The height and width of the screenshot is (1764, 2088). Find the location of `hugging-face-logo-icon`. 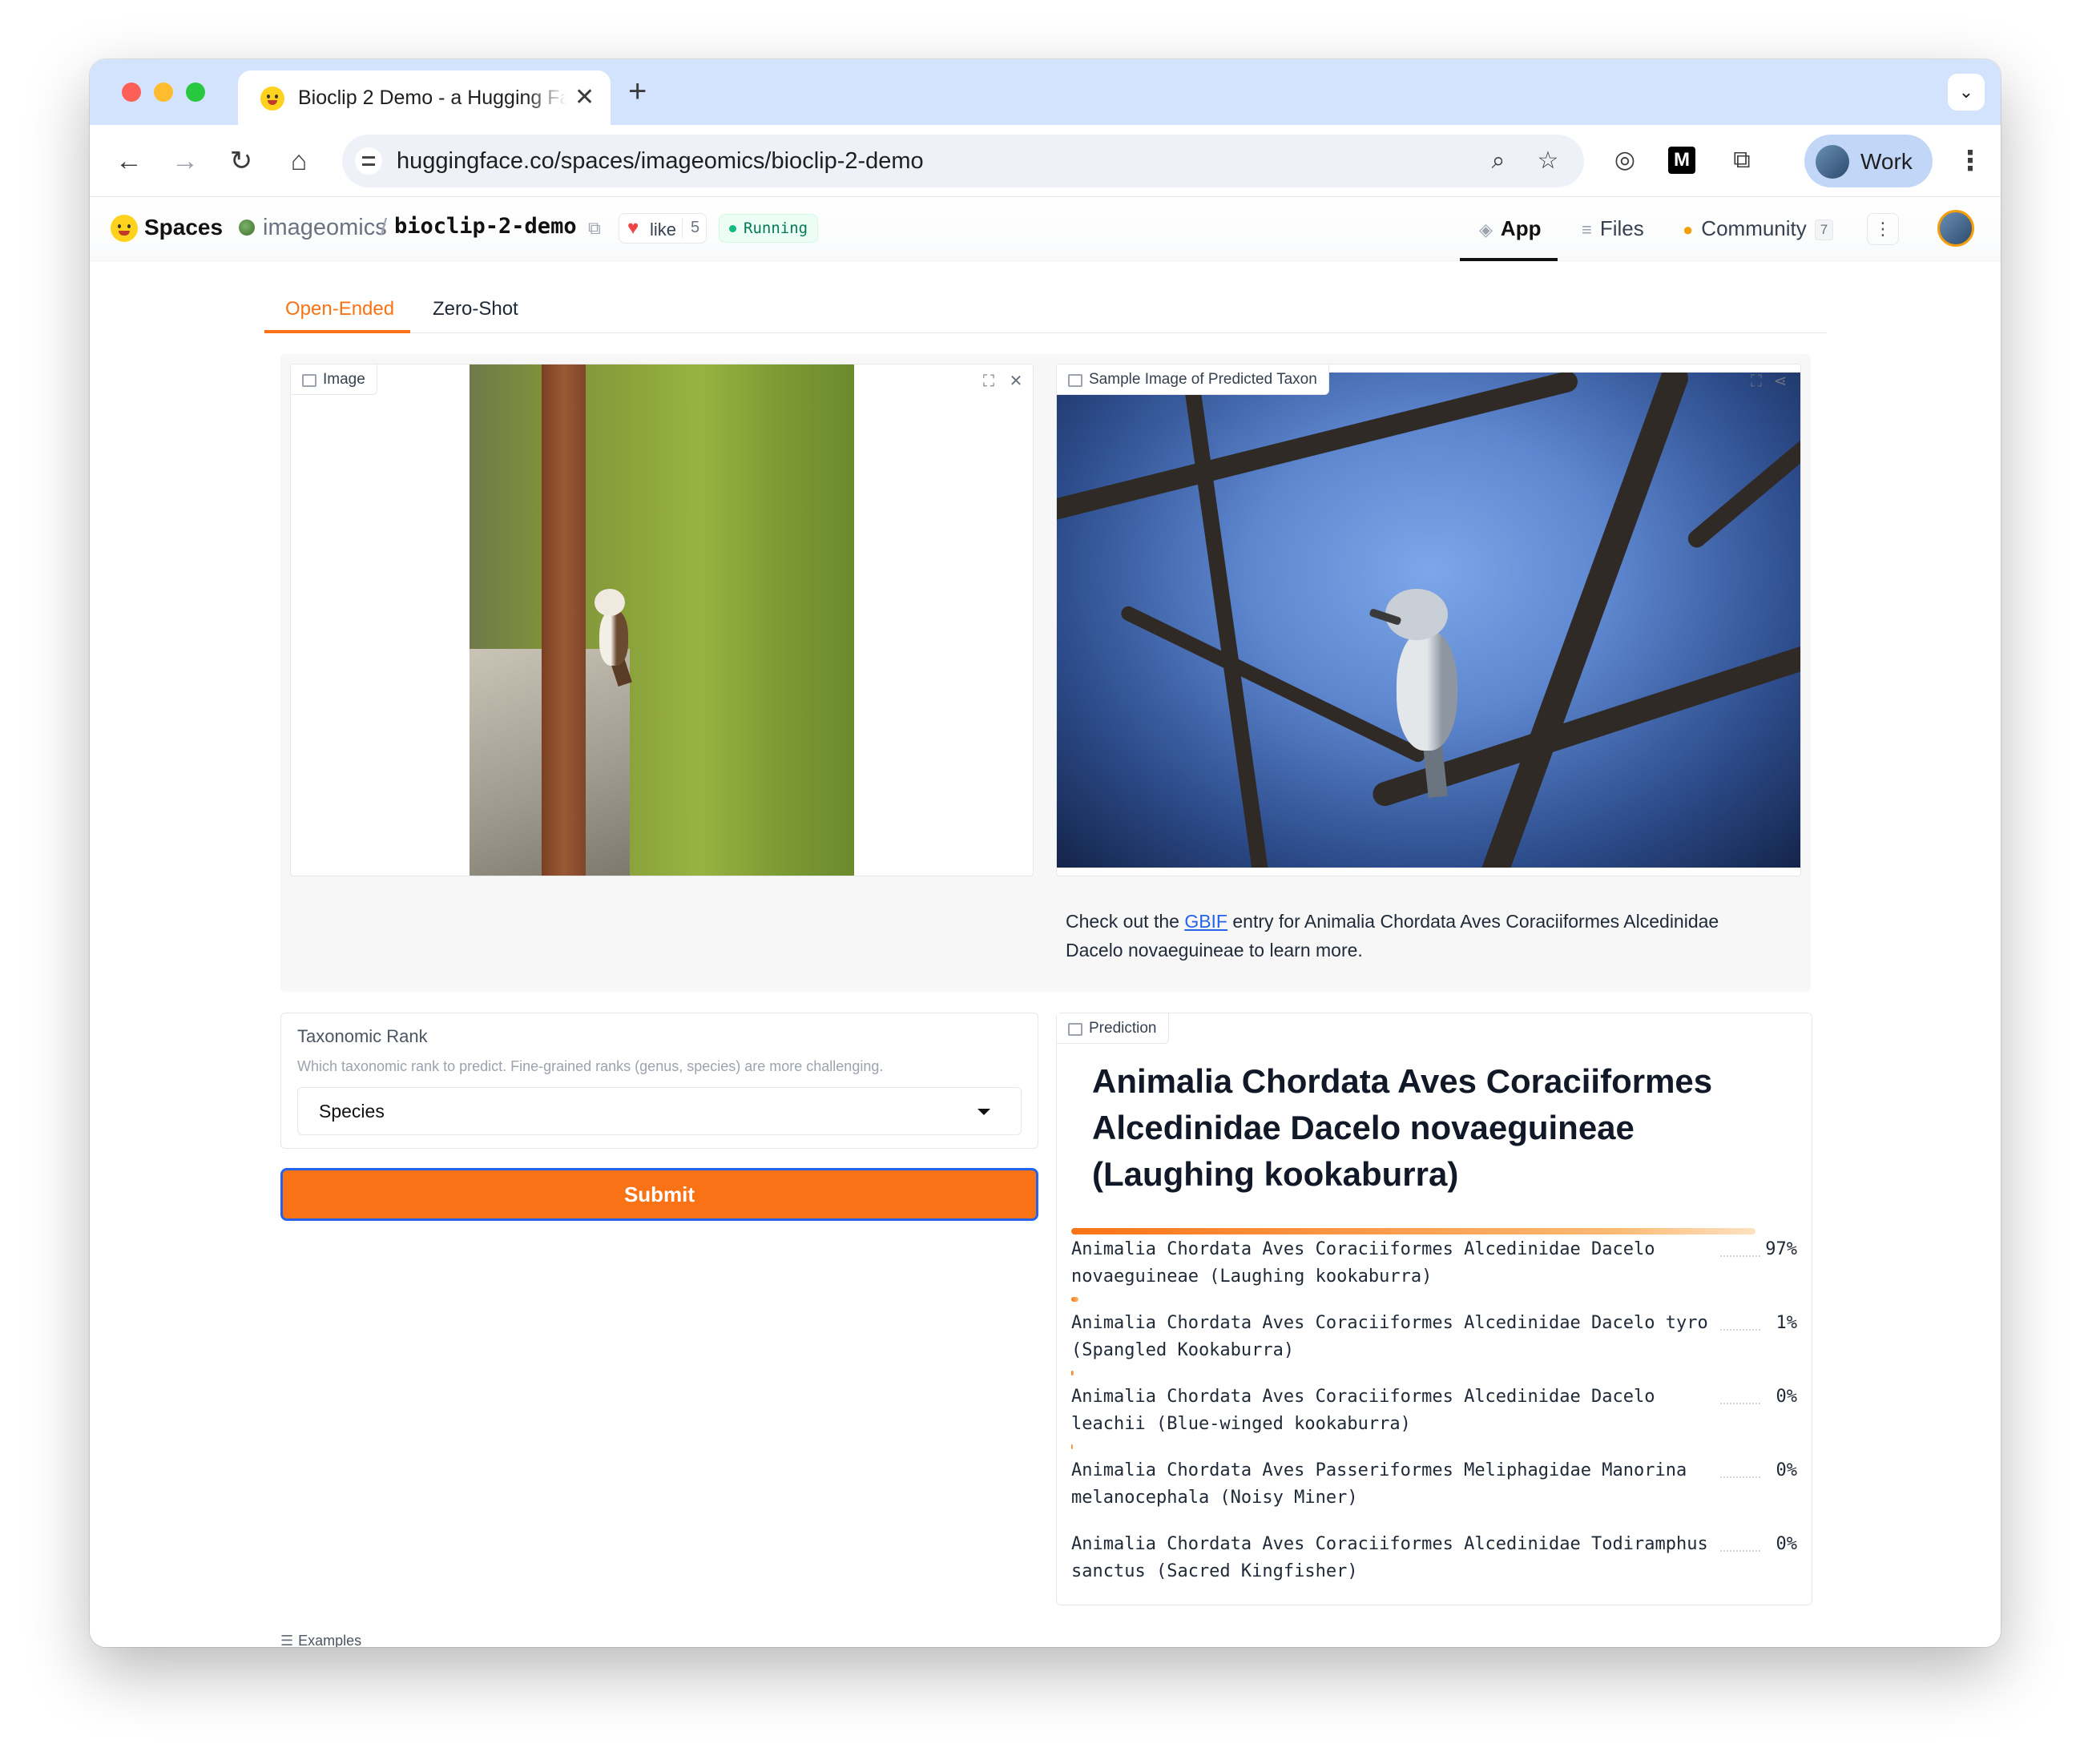

hugging-face-logo-icon is located at coordinates (124, 228).